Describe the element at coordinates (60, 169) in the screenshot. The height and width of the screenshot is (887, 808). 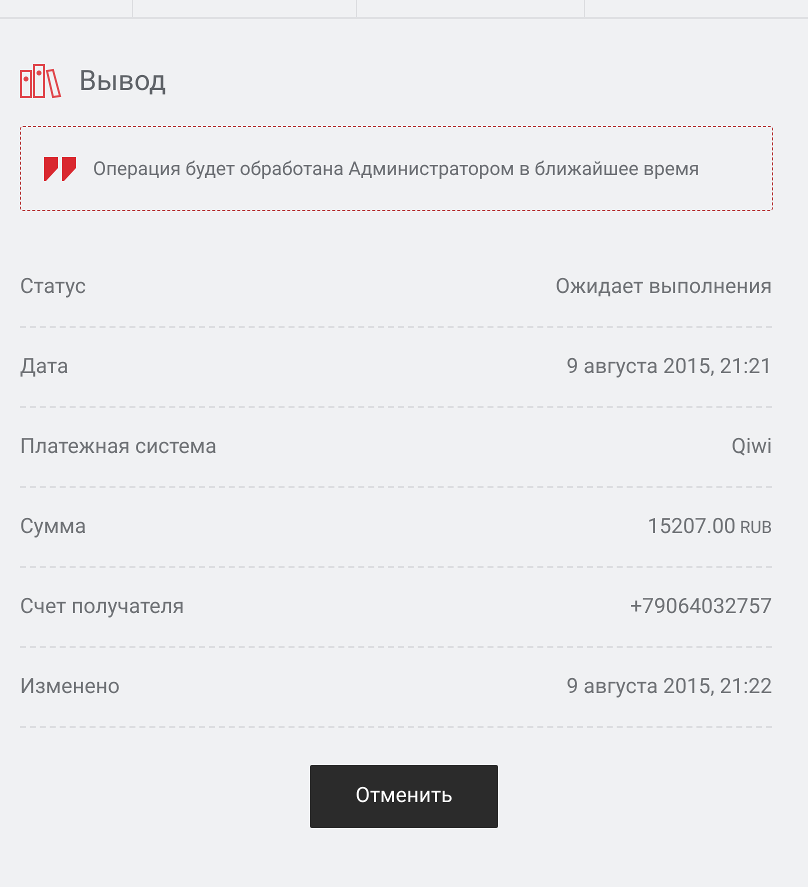
I see `quote-icon` at that location.